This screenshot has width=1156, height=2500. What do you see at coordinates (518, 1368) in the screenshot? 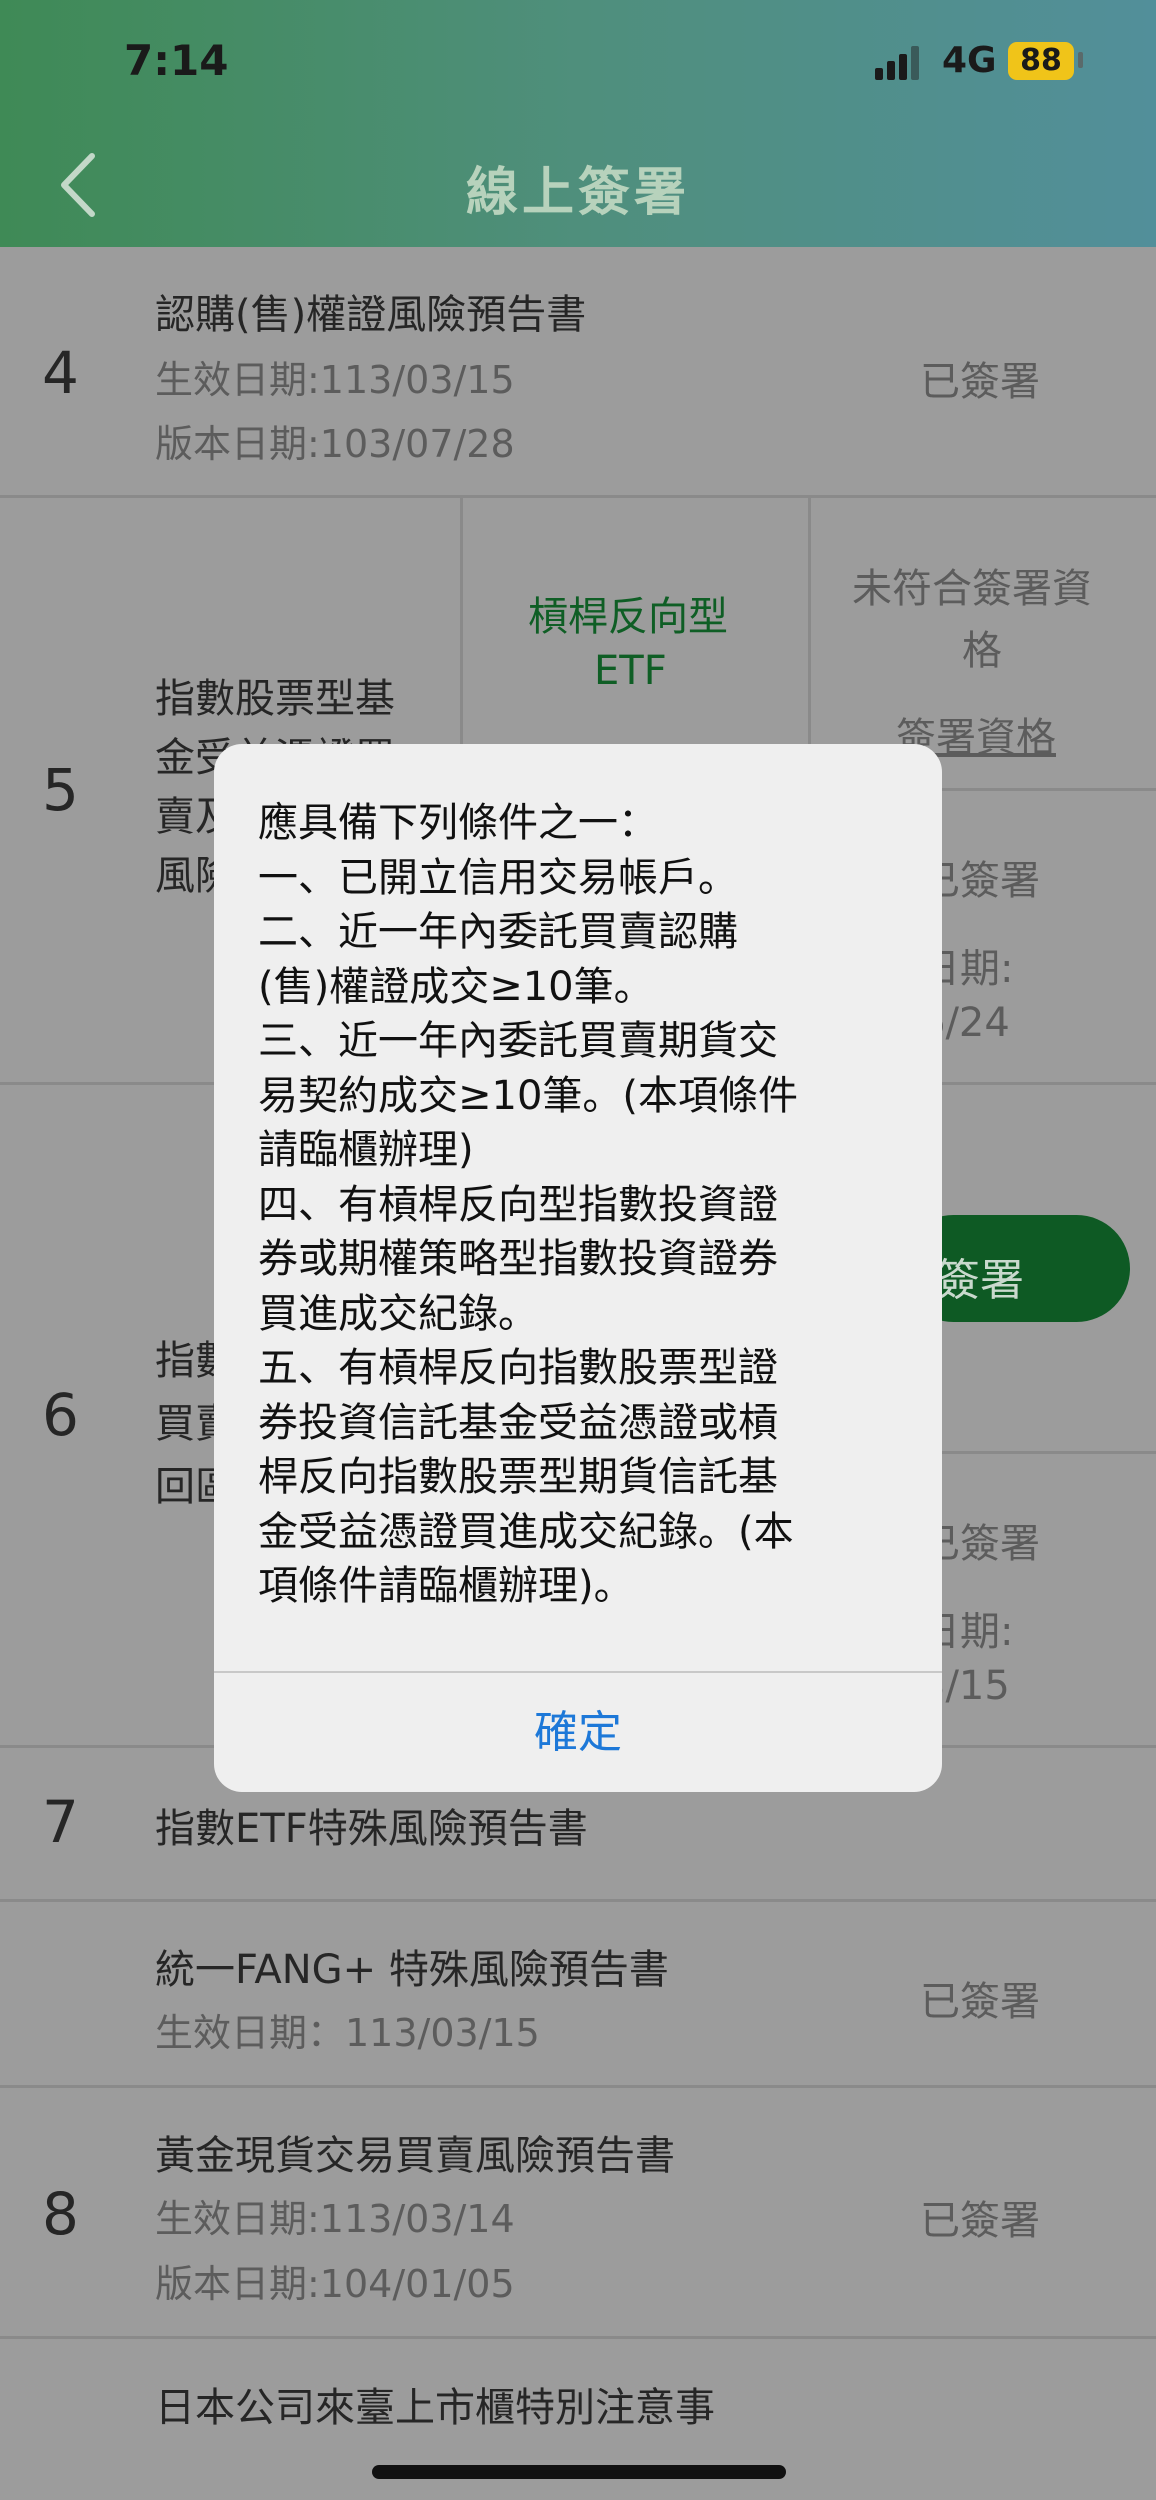
I see `alert-line: 五、有槓桿反向指數股票型證` at bounding box center [518, 1368].